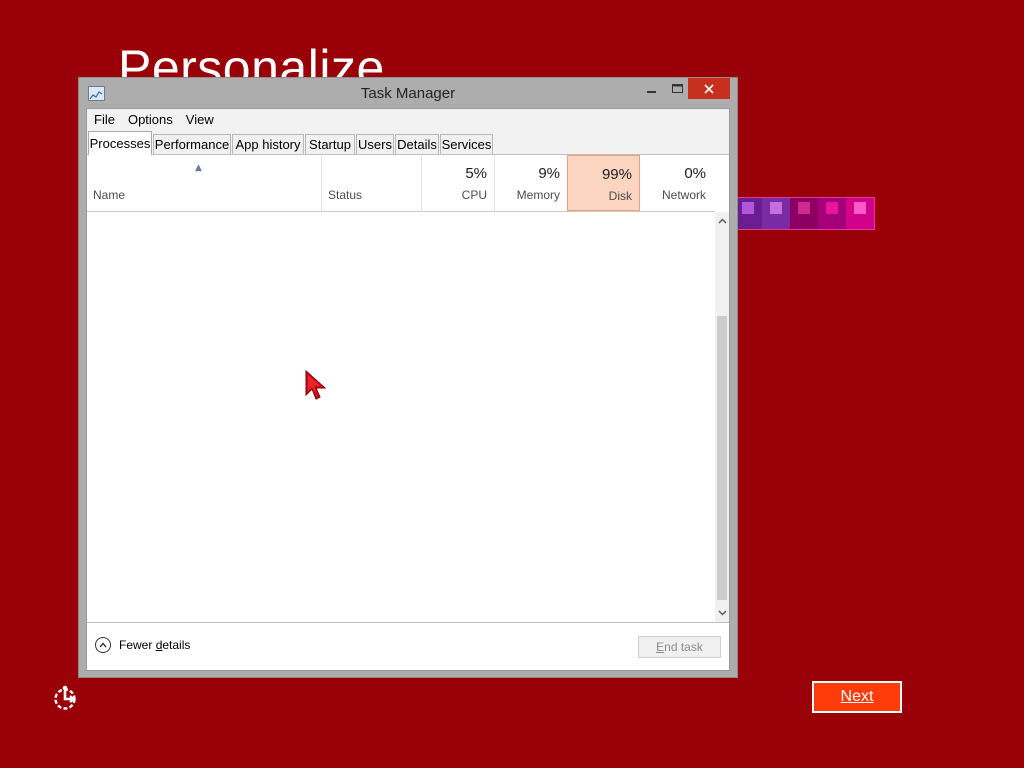 This screenshot has width=1024, height=768. I want to click on tab-processes: Processes, so click(120, 143).